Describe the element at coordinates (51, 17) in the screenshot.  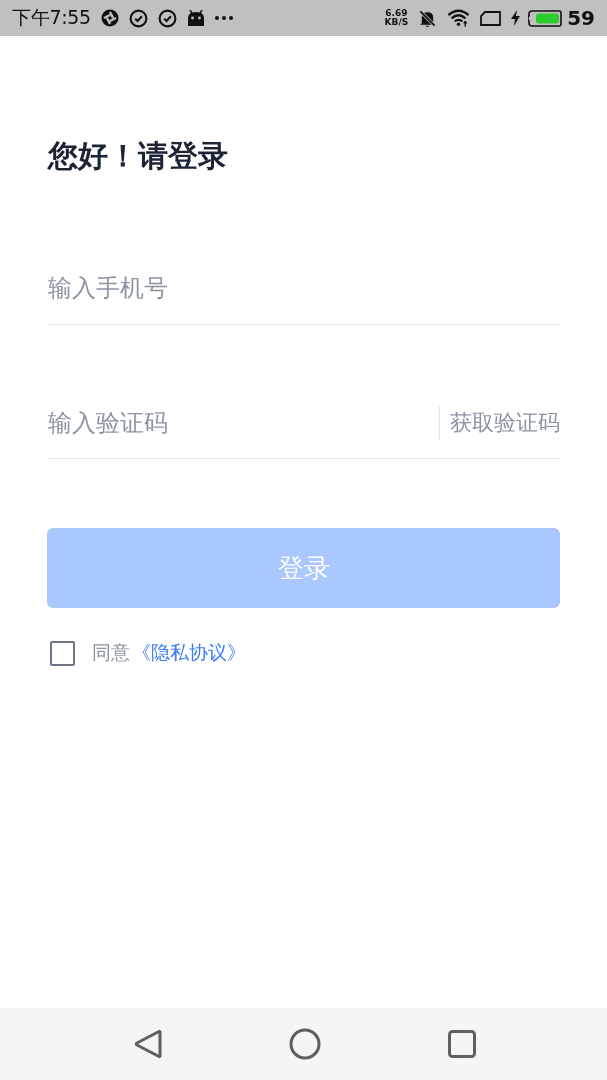
I see `status-time: 下午7:55` at that location.